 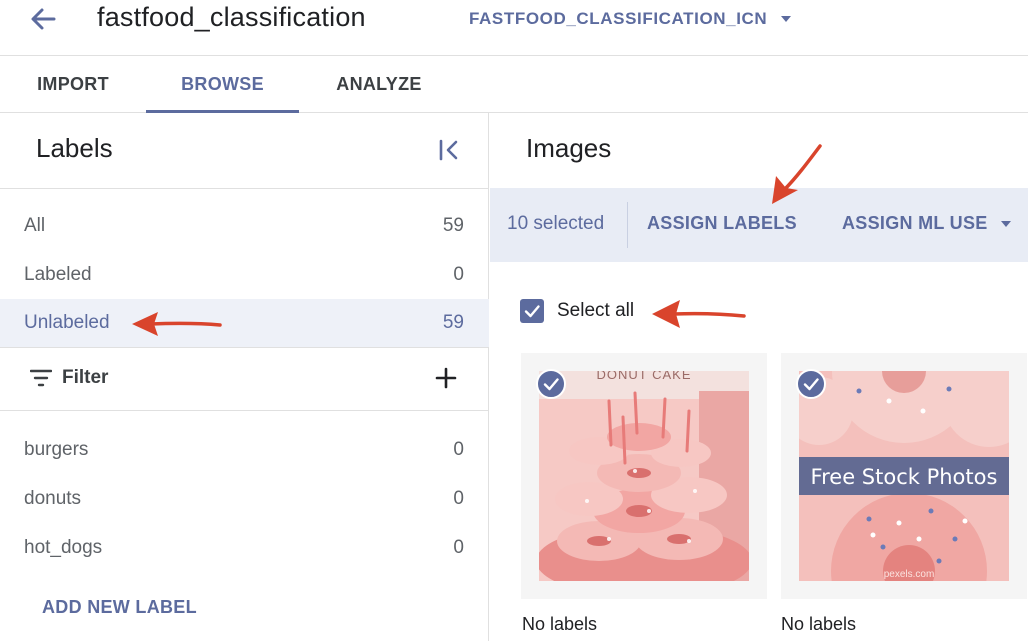 I want to click on label-item-donuts: donuts 0, so click(x=244, y=498).